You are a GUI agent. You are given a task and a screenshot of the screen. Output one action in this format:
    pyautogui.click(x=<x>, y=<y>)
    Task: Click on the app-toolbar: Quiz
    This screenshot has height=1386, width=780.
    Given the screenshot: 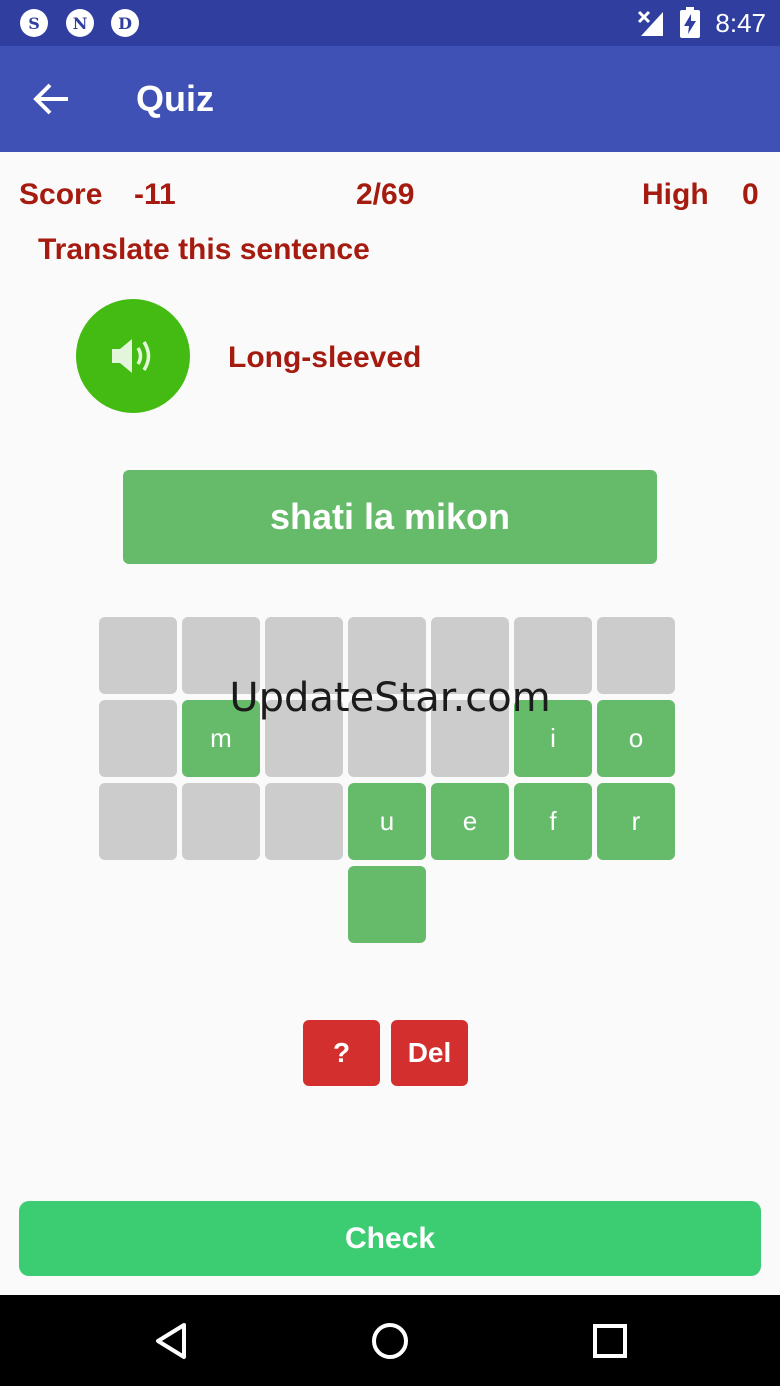 What is the action you would take?
    pyautogui.click(x=390, y=99)
    